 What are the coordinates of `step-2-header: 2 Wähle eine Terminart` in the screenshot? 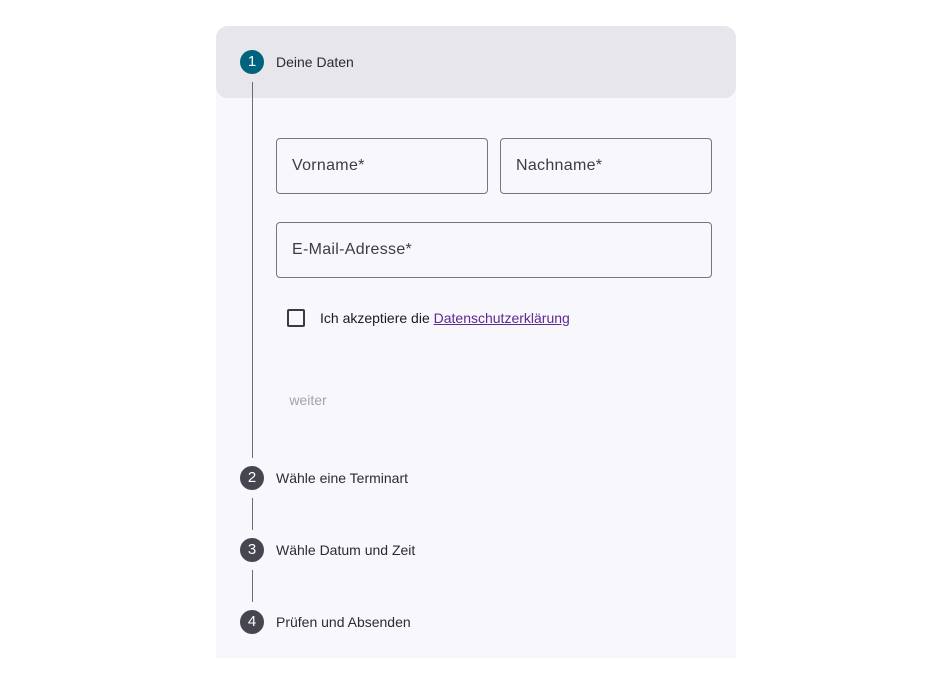 It's located at (476, 478).